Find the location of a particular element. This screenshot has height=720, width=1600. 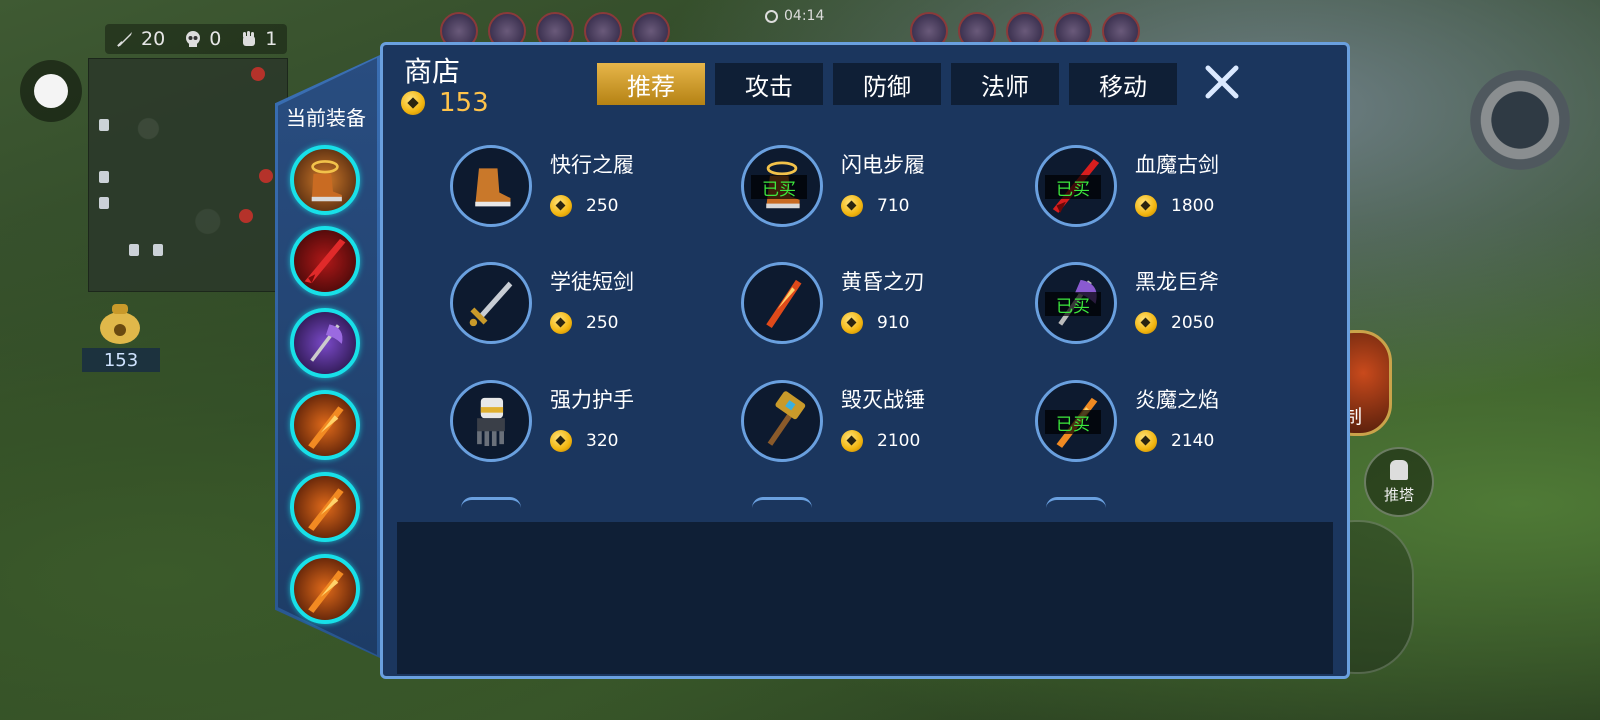

settings-button is located at coordinates (51, 91).